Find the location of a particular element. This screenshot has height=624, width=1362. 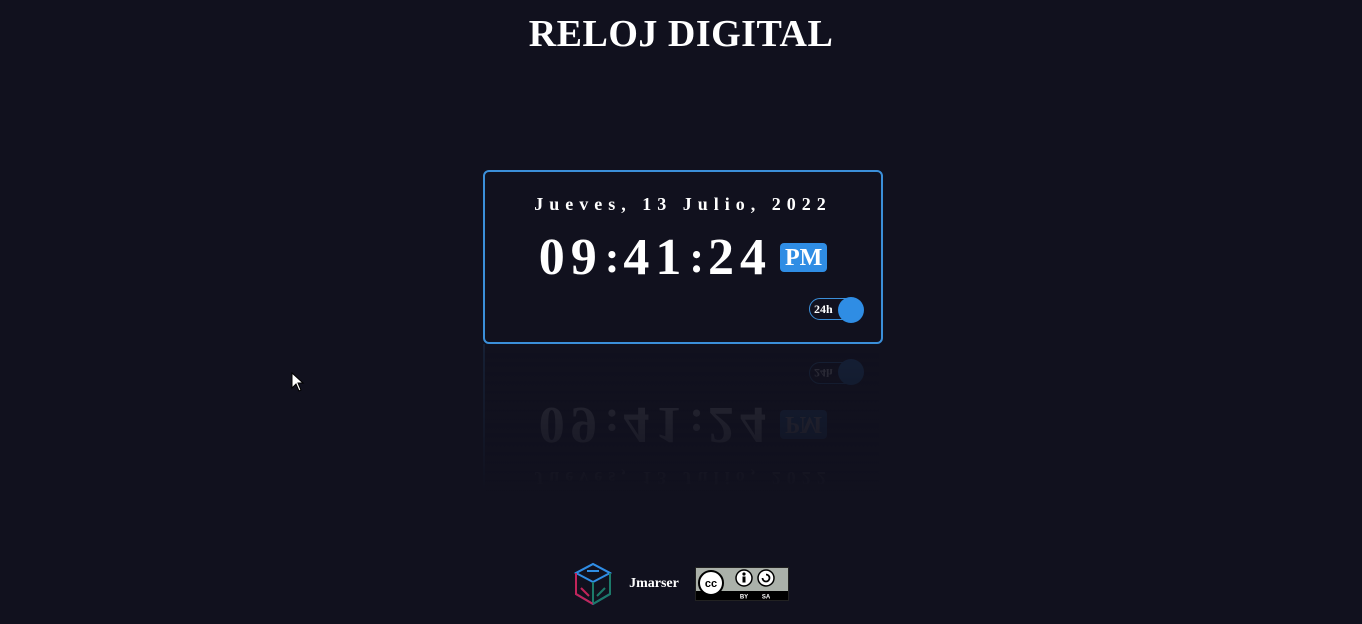

clock-minutes: 41 is located at coordinates (655, 257).